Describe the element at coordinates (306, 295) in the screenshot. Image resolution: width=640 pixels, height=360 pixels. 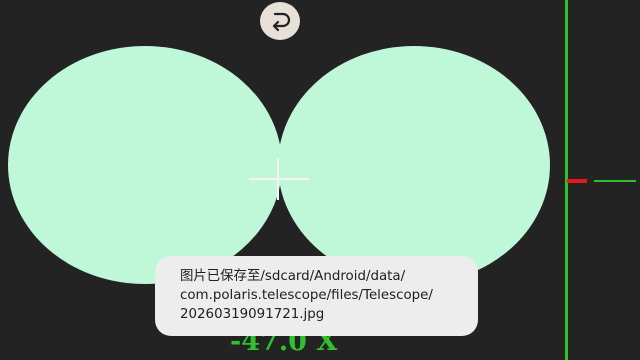
I see `toast-line-2: com.polaris.telescope/files/Telescope/` at that location.